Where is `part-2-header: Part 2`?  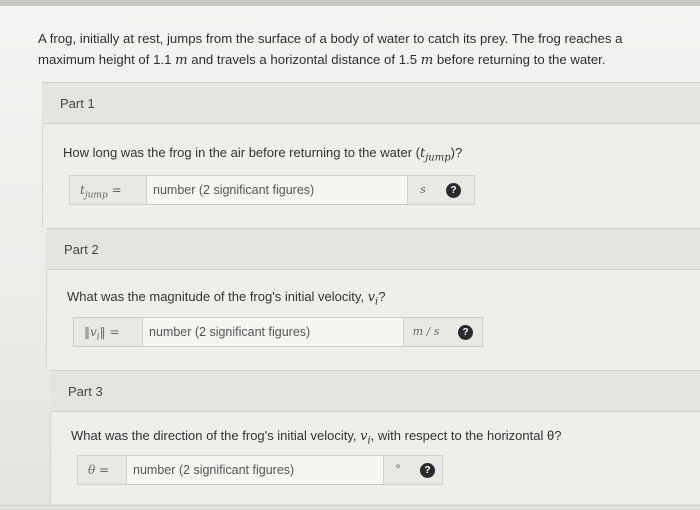
part-2-header: Part 2 is located at coordinates (373, 249).